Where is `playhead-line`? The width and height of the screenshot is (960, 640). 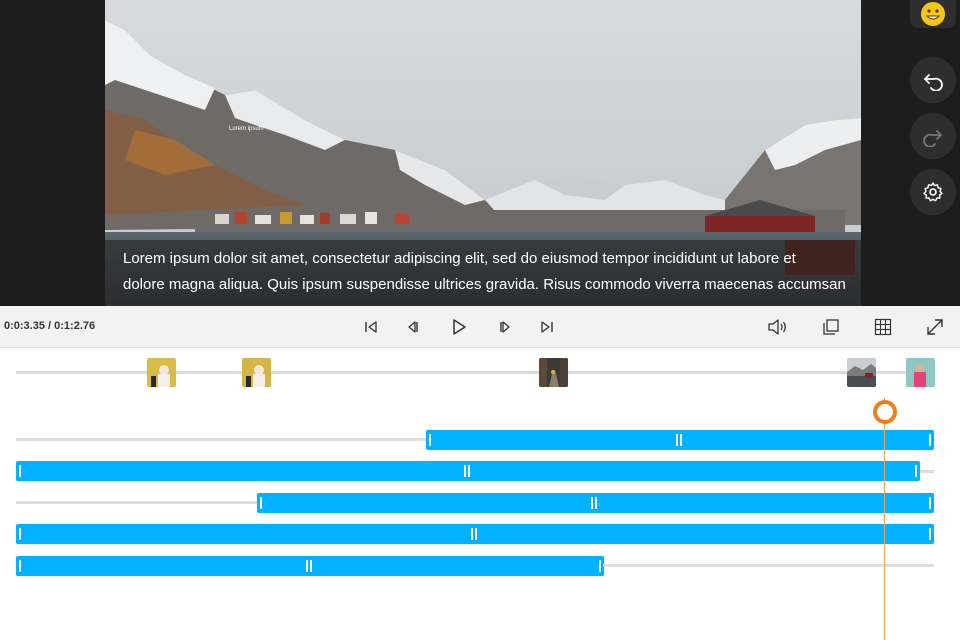 playhead-line is located at coordinates (884, 519).